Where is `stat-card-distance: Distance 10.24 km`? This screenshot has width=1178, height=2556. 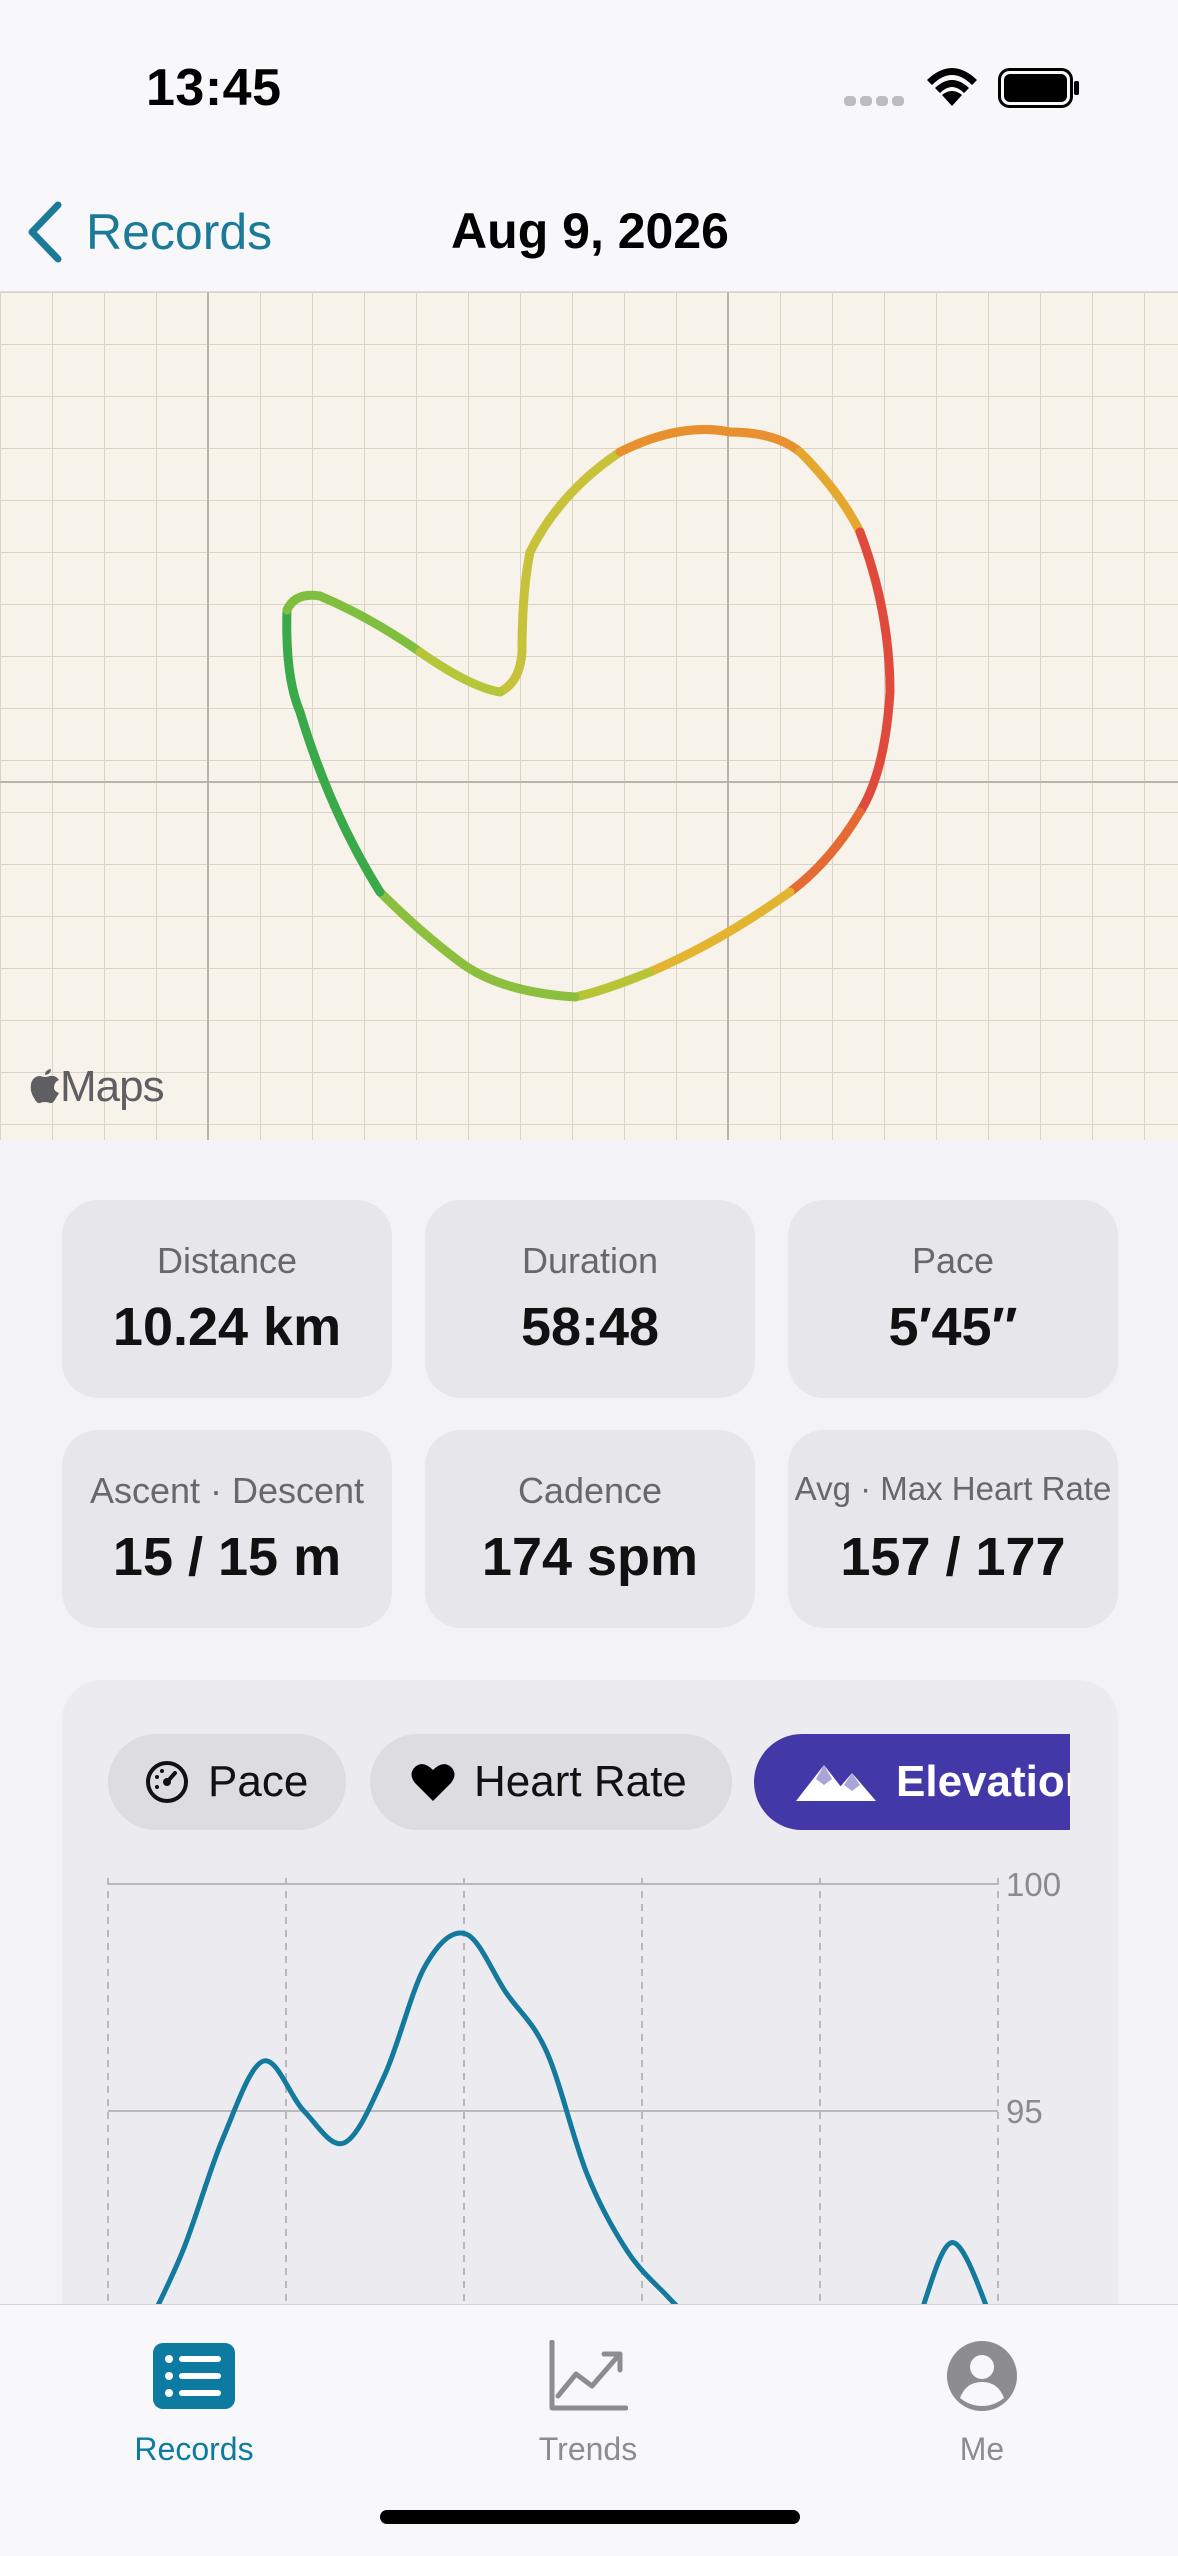
stat-card-distance: Distance 10.24 km is located at coordinates (227, 1299).